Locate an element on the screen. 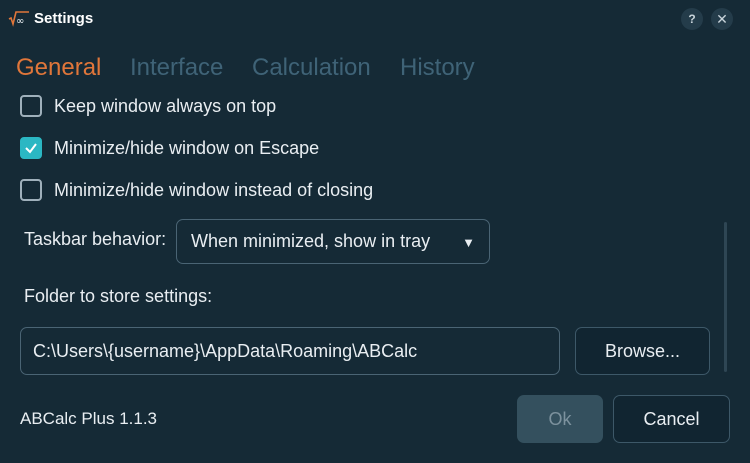  tab-history: History is located at coordinates (437, 68).